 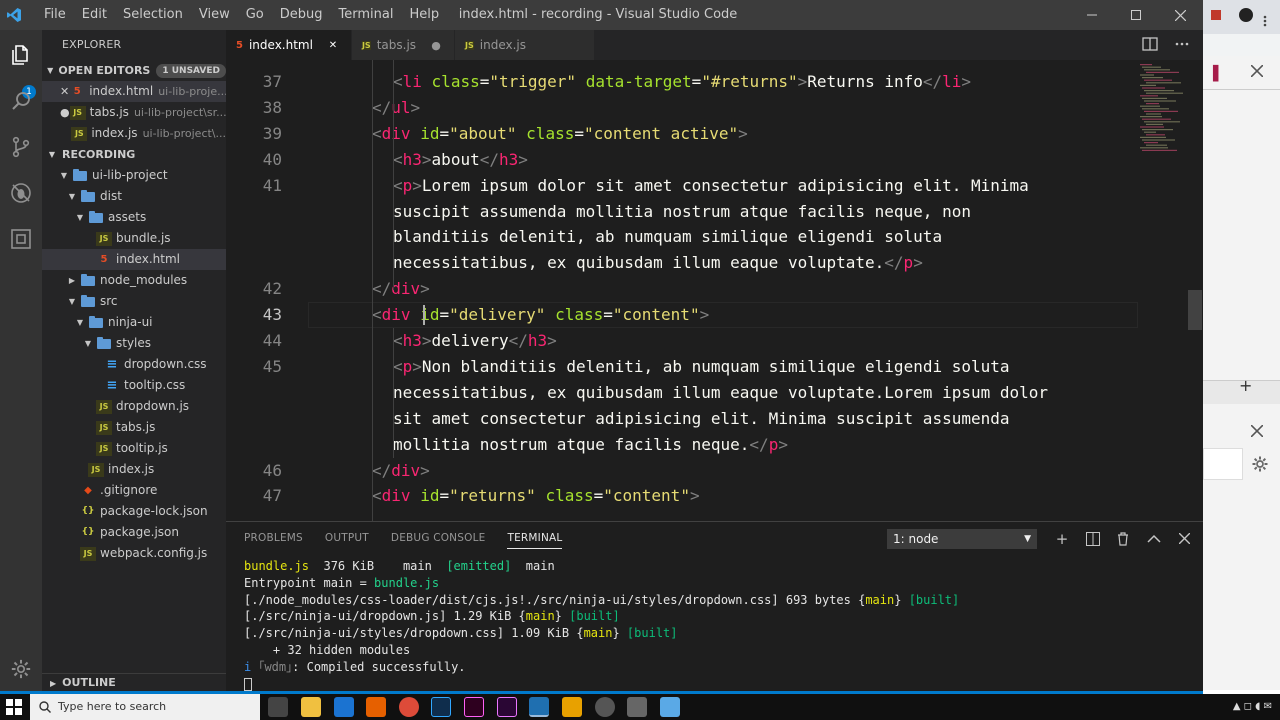 What do you see at coordinates (1223, 464) in the screenshot?
I see `filter-input` at bounding box center [1223, 464].